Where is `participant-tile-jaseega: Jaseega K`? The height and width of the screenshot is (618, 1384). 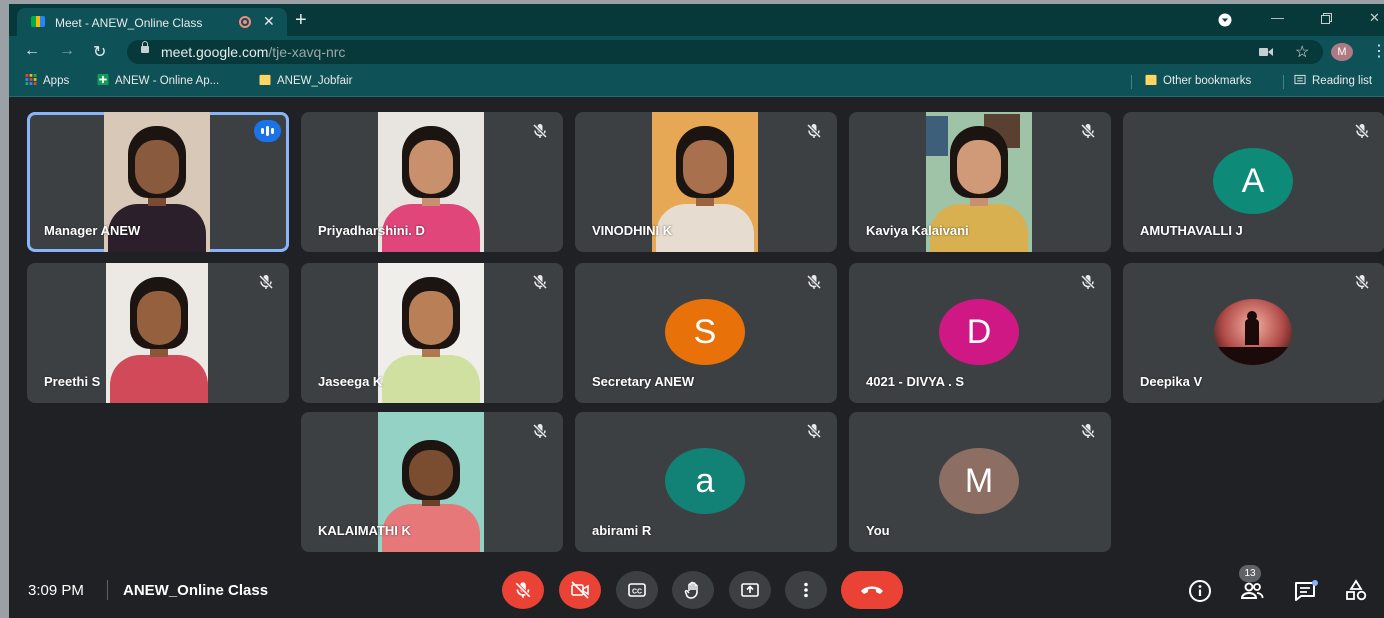
participant-tile-jaseega: Jaseega K is located at coordinates (432, 333).